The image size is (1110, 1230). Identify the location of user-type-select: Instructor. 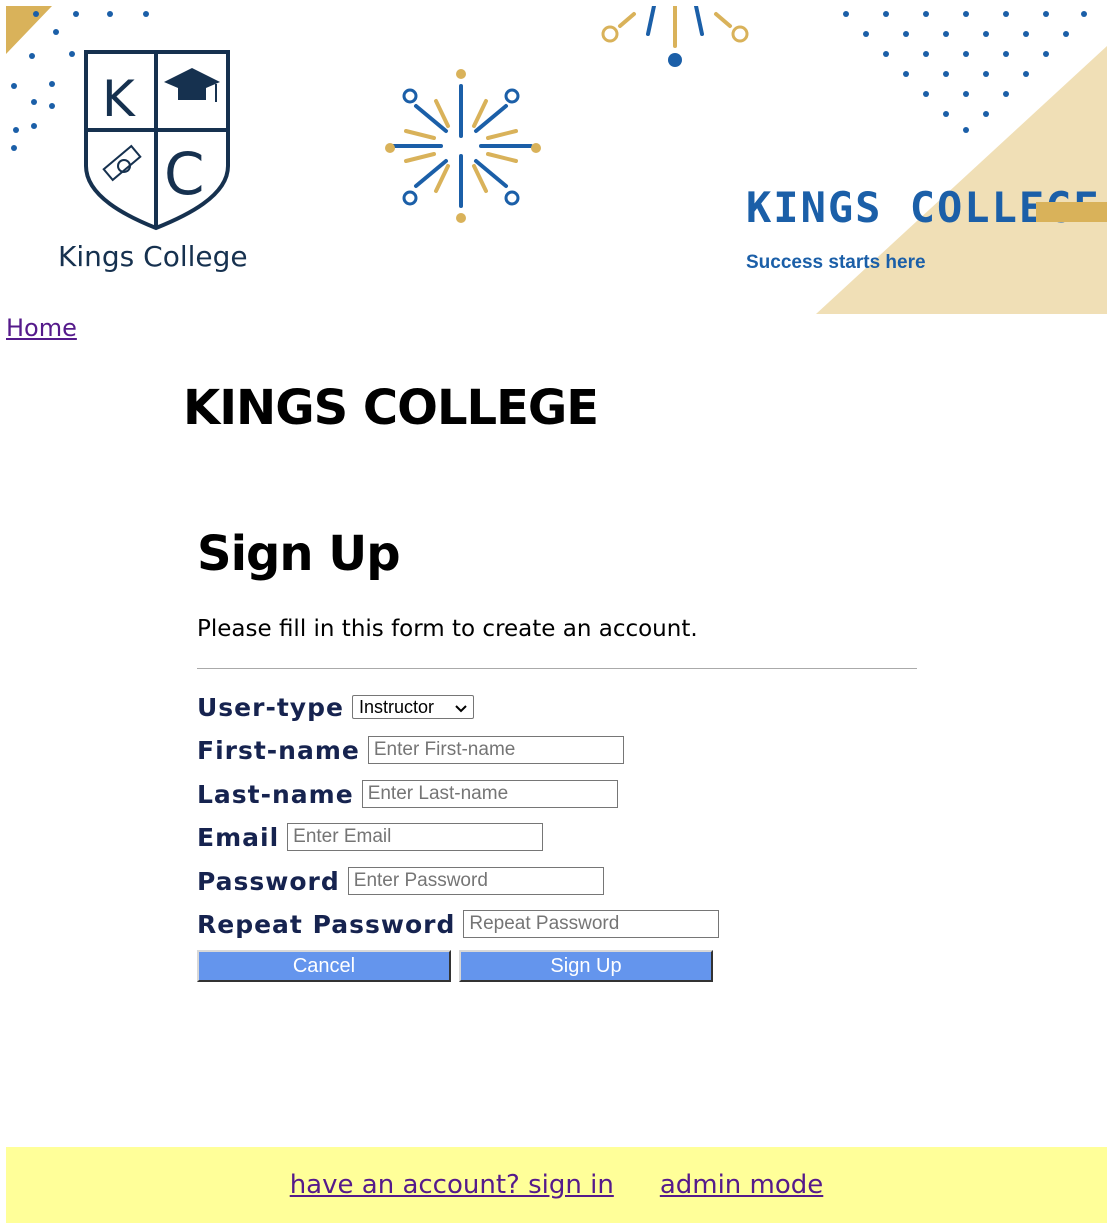
(412, 707).